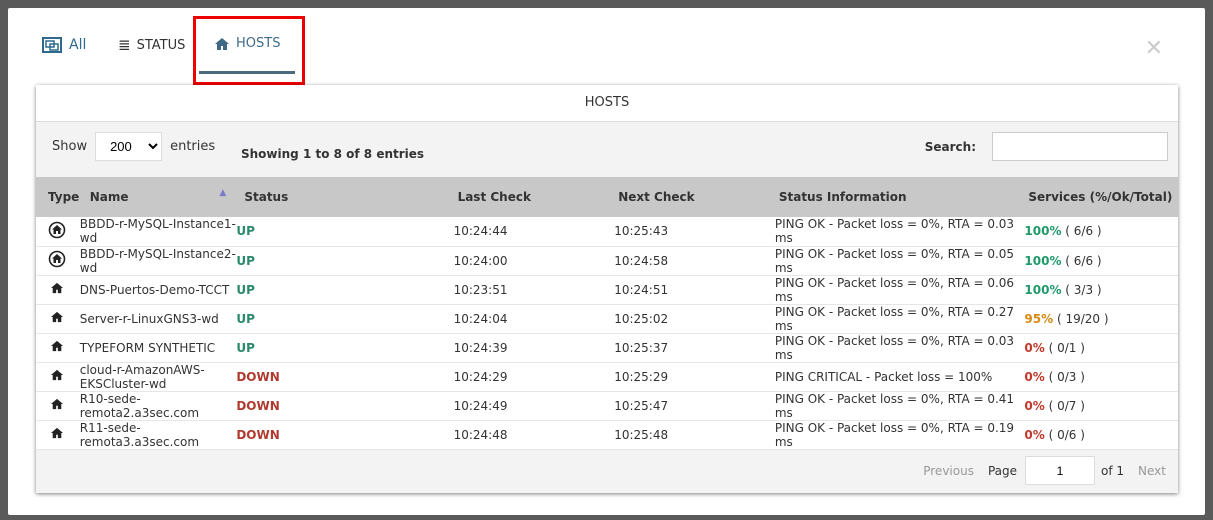 The image size is (1213, 520). Describe the element at coordinates (1060, 470) in the screenshot. I see `page-input` at that location.